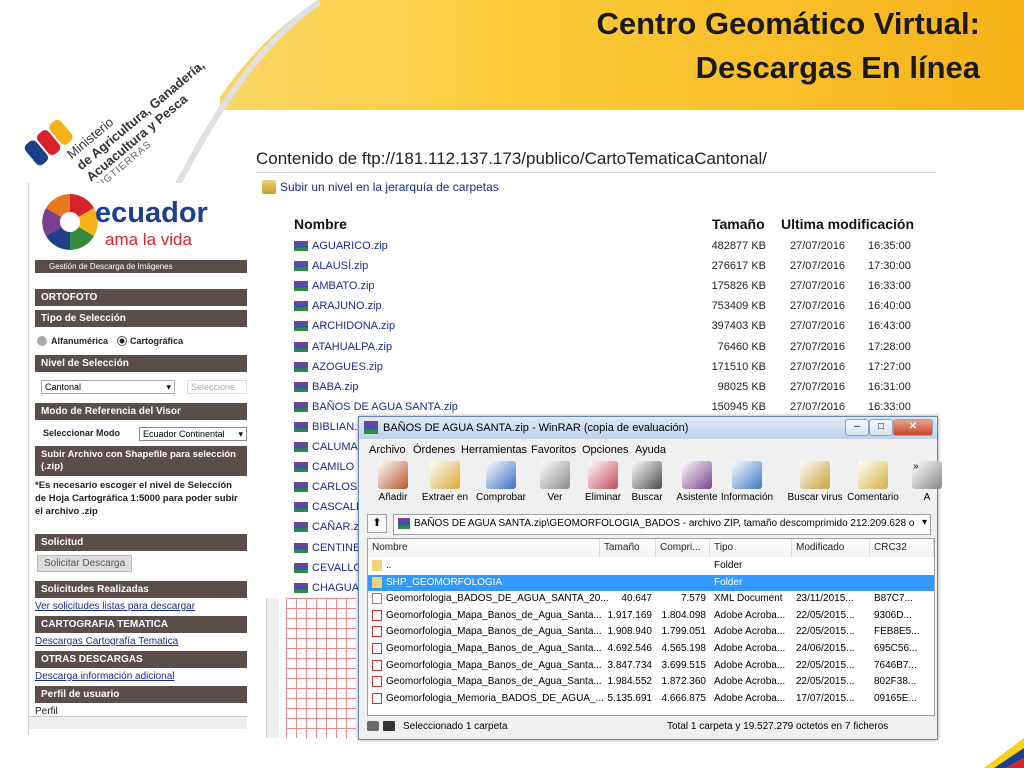  Describe the element at coordinates (738, 246) in the screenshot. I see `ftp-file-size: 482877 KB` at that location.